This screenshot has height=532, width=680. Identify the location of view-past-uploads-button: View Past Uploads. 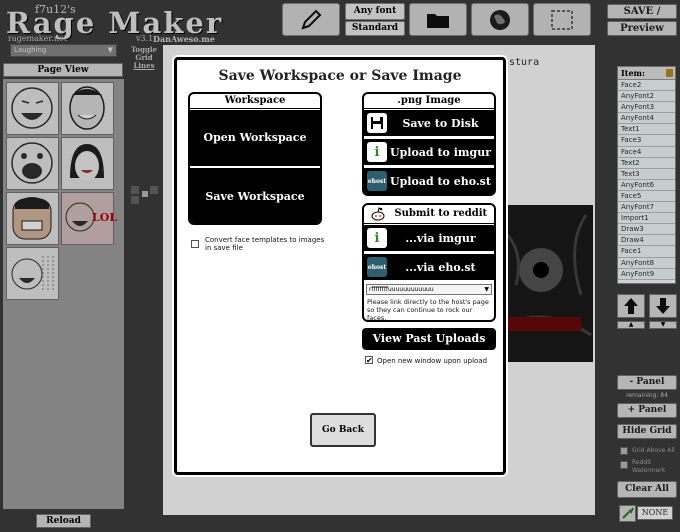
(429, 339).